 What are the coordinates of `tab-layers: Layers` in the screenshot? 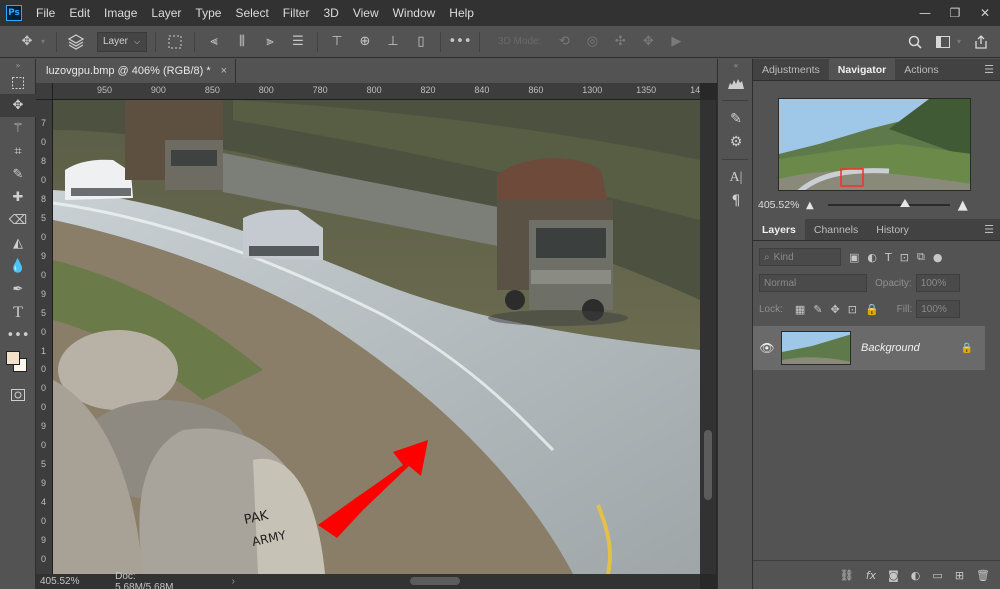 It's located at (779, 229).